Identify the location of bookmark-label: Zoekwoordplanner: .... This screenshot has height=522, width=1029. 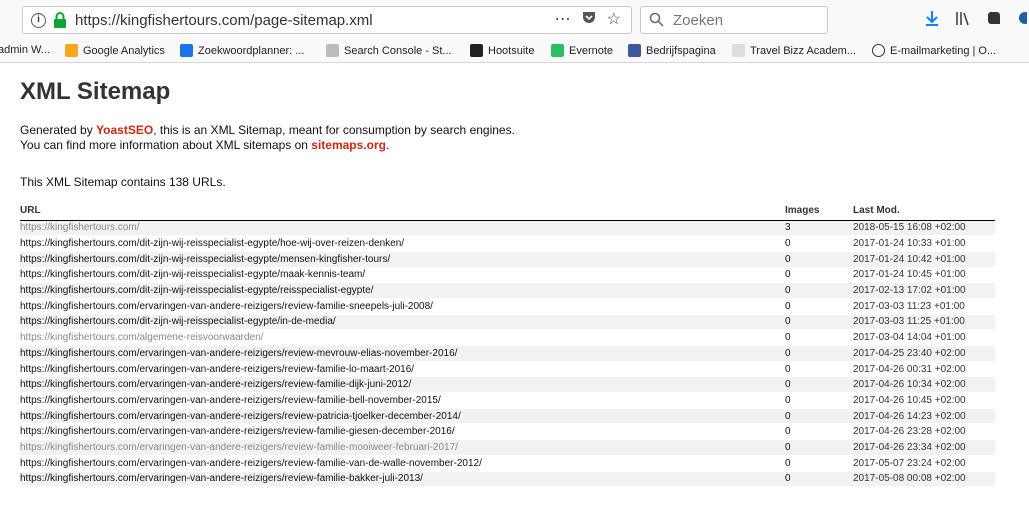
(251, 50).